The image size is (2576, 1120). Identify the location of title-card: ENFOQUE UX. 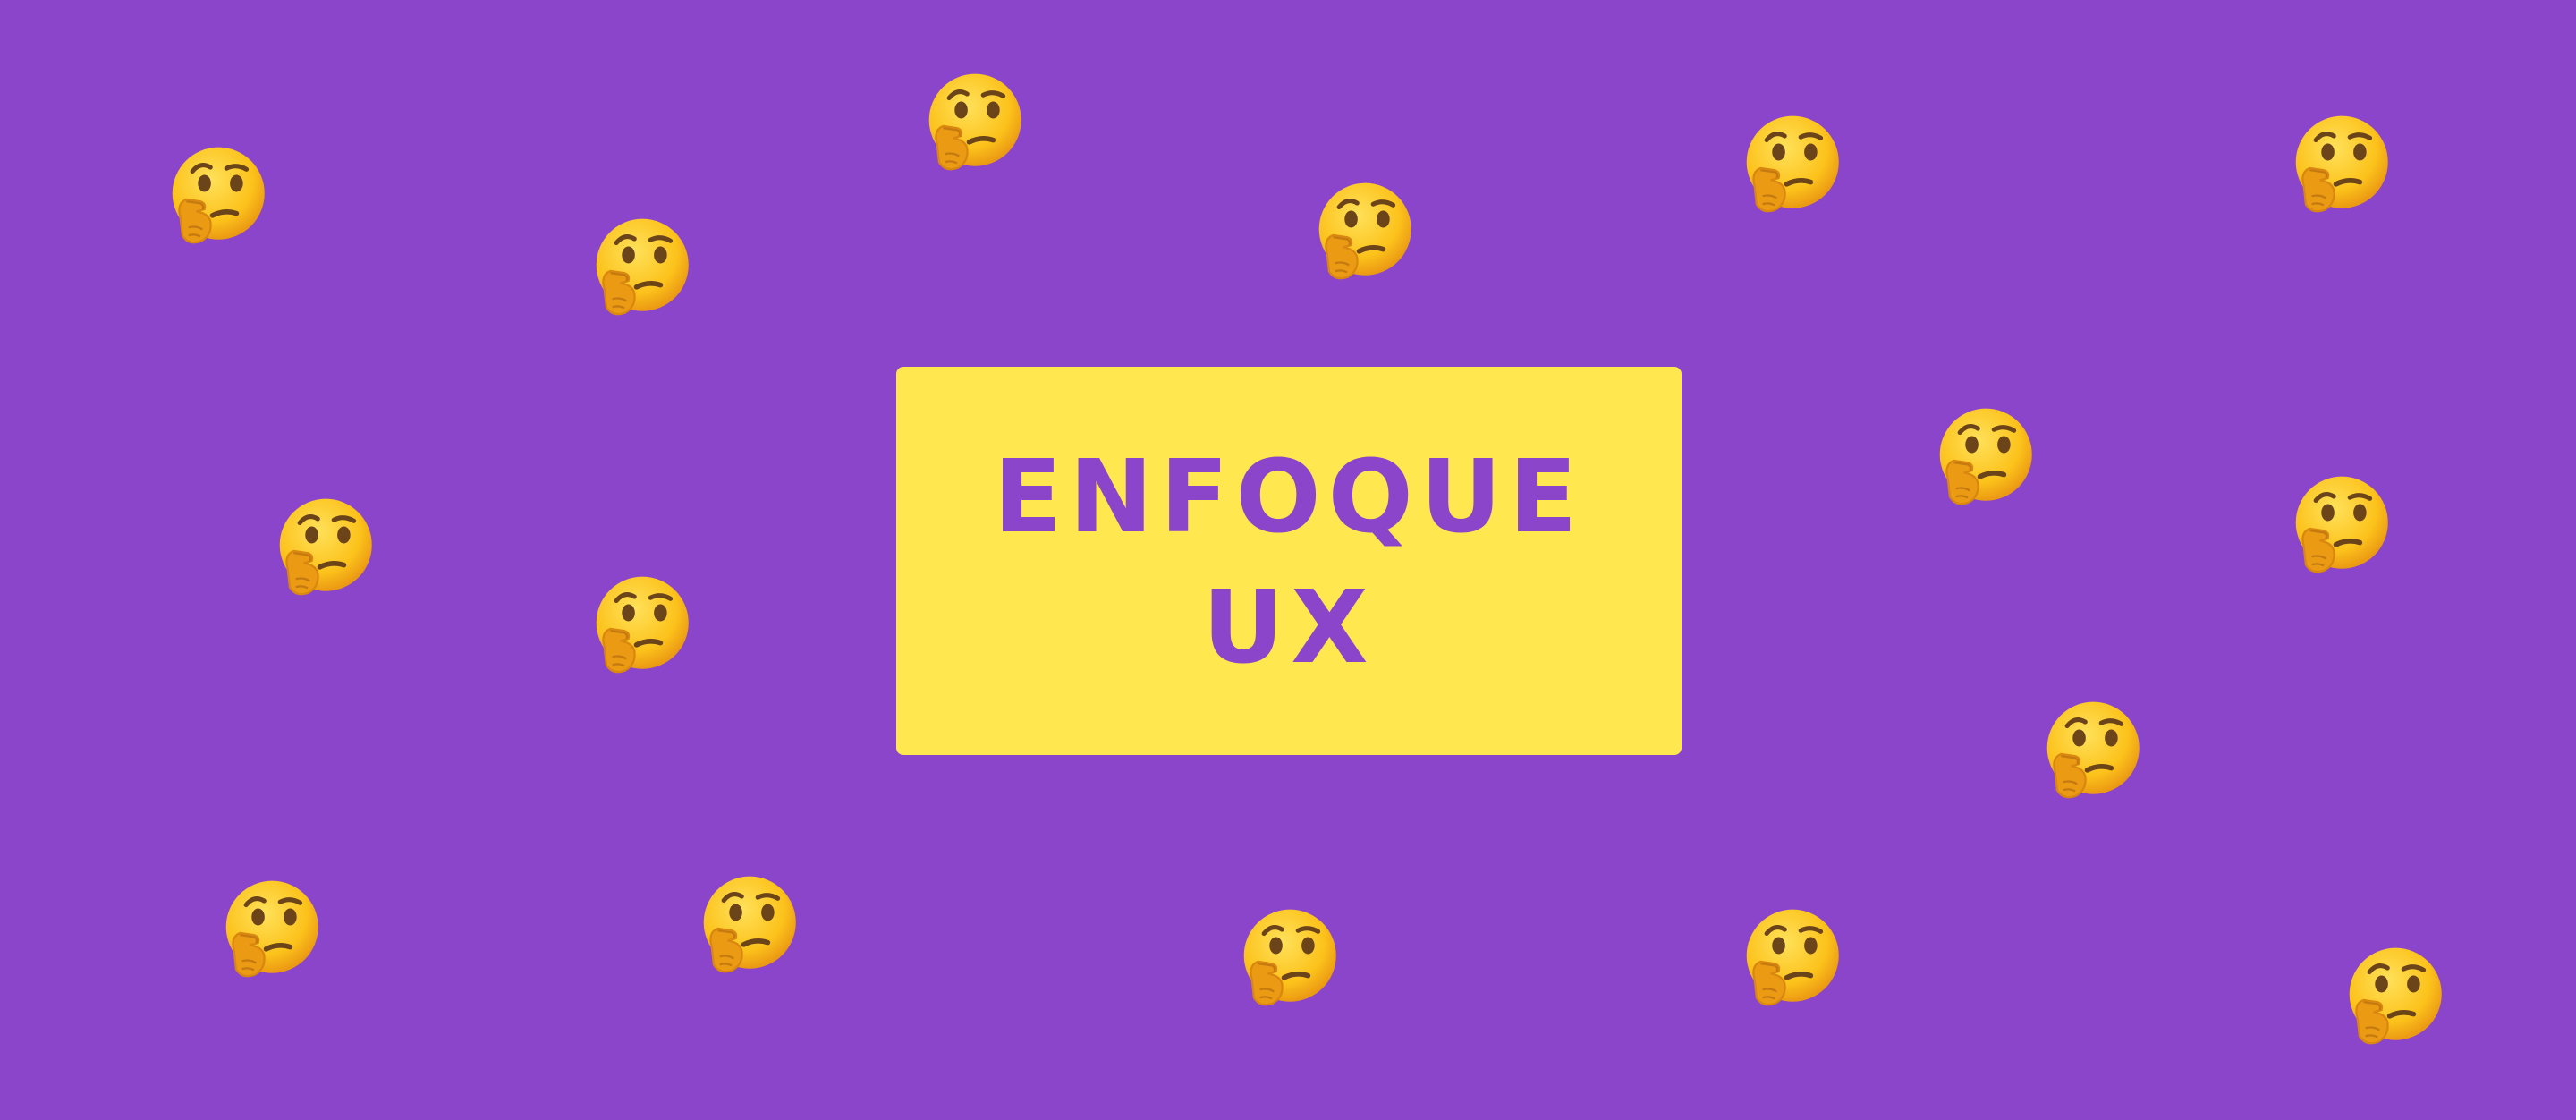
(1289, 561).